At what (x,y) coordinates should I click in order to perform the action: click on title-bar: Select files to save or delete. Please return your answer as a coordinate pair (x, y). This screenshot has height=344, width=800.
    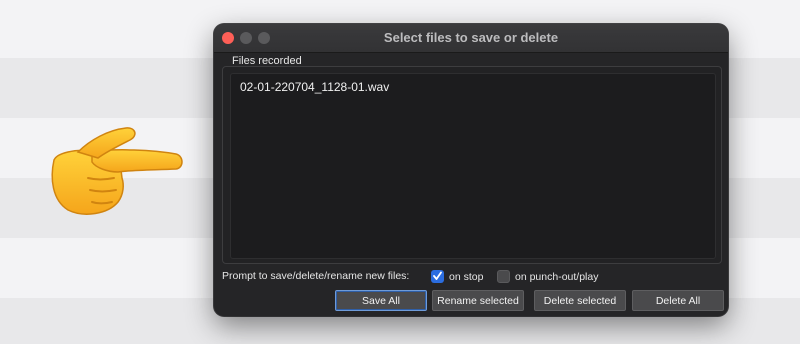
    Looking at the image, I should click on (471, 38).